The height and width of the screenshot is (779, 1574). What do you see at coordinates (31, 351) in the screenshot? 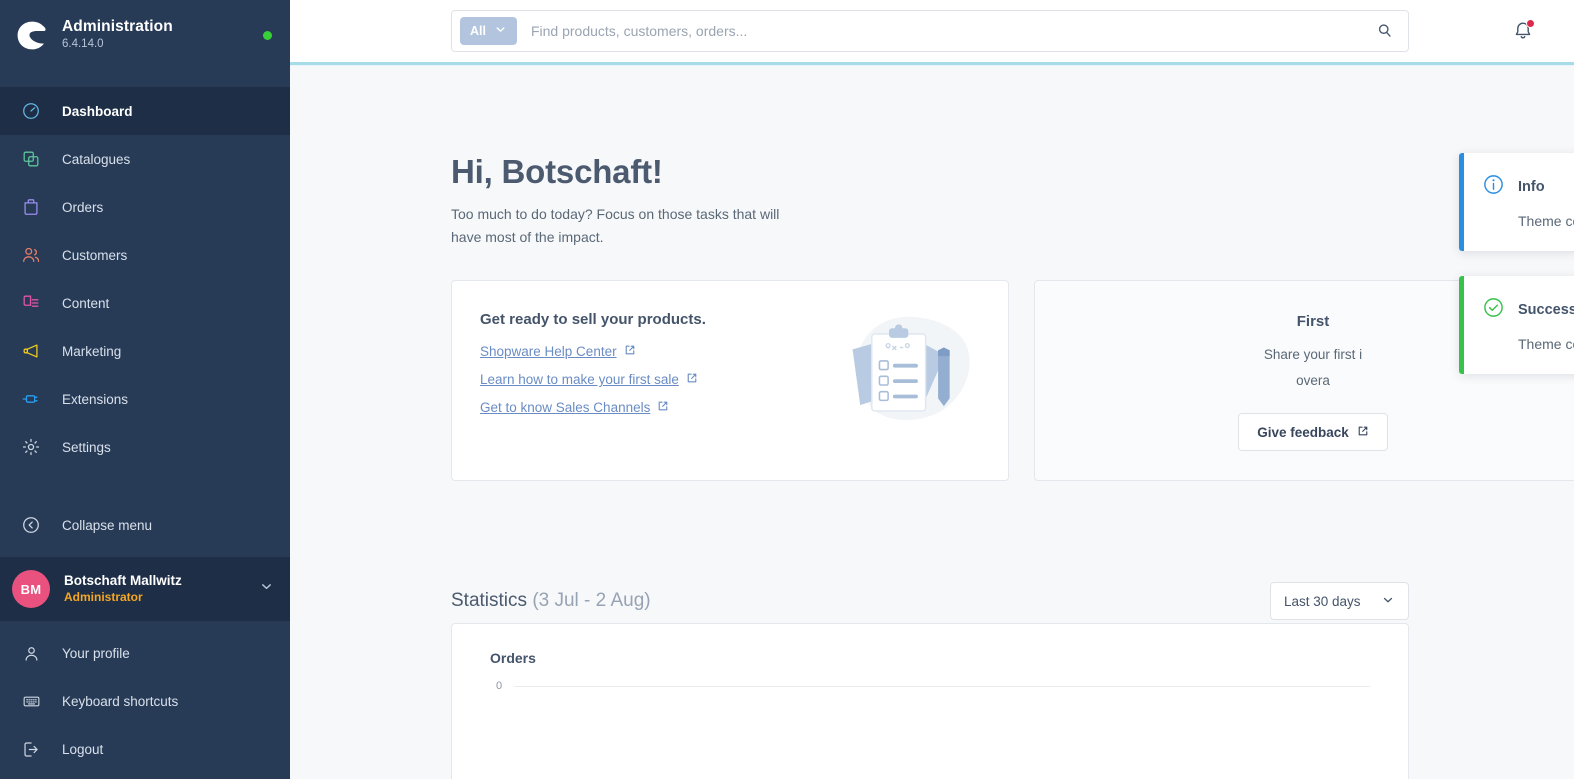
I see `megaphone-icon` at bounding box center [31, 351].